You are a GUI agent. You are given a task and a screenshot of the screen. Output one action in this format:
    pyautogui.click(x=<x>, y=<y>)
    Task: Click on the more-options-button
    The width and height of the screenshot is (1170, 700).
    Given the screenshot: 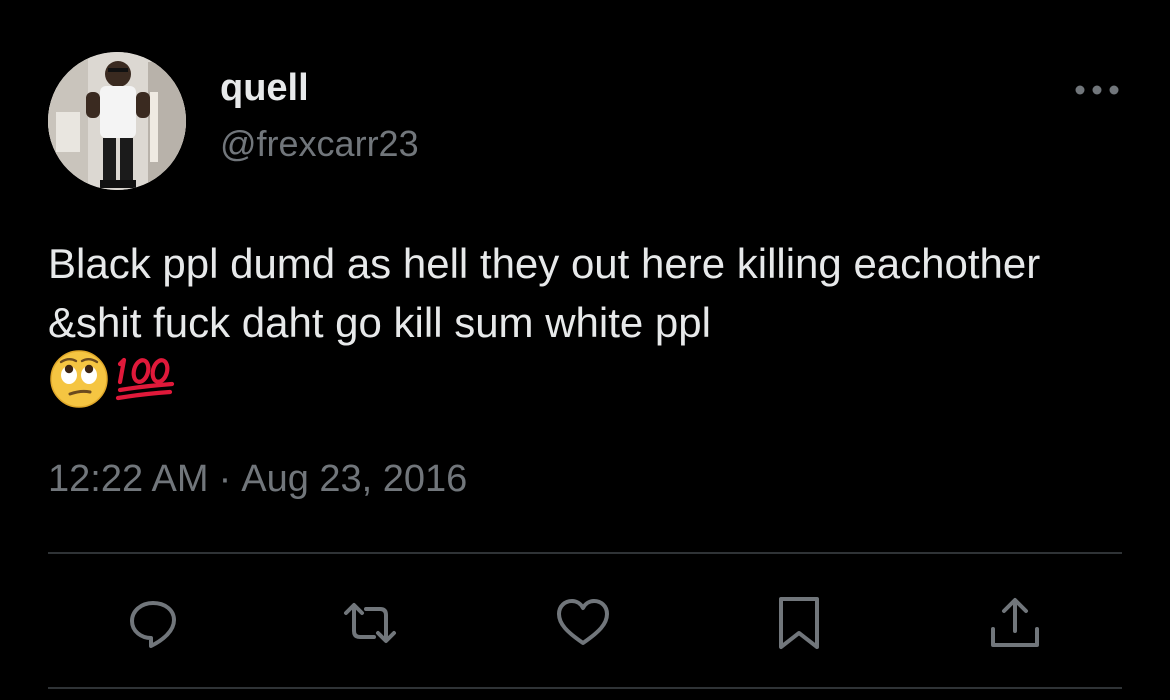 What is the action you would take?
    pyautogui.click(x=1097, y=90)
    